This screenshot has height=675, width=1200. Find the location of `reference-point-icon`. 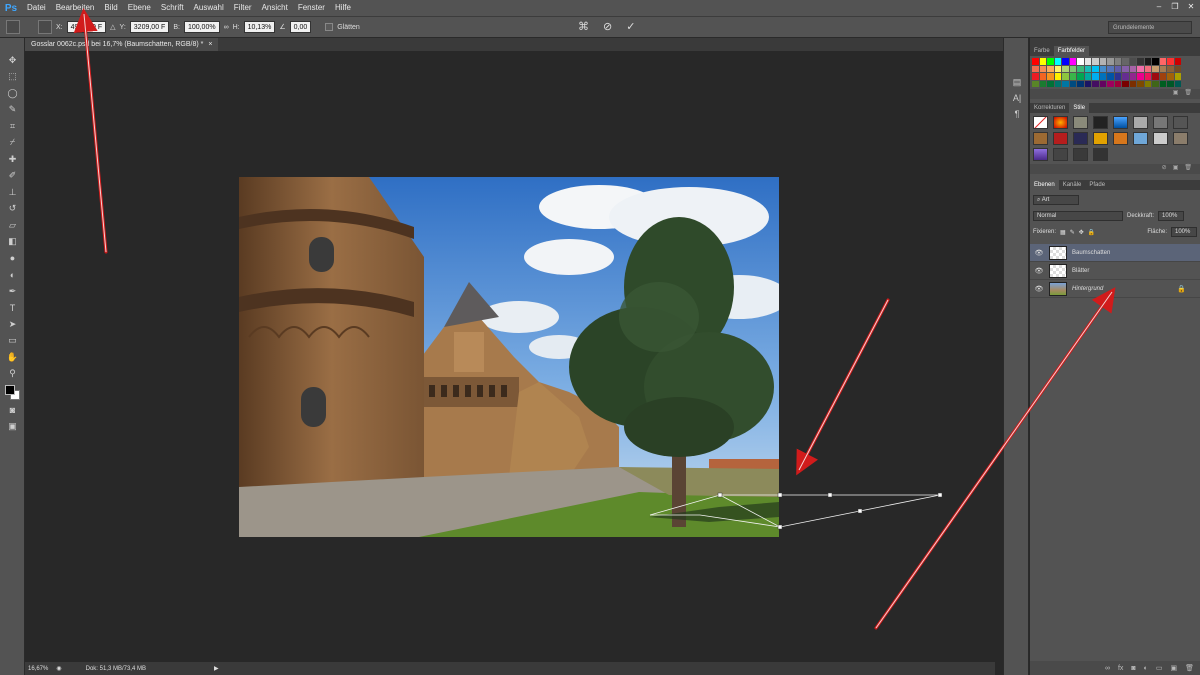

reference-point-icon is located at coordinates (45, 27).